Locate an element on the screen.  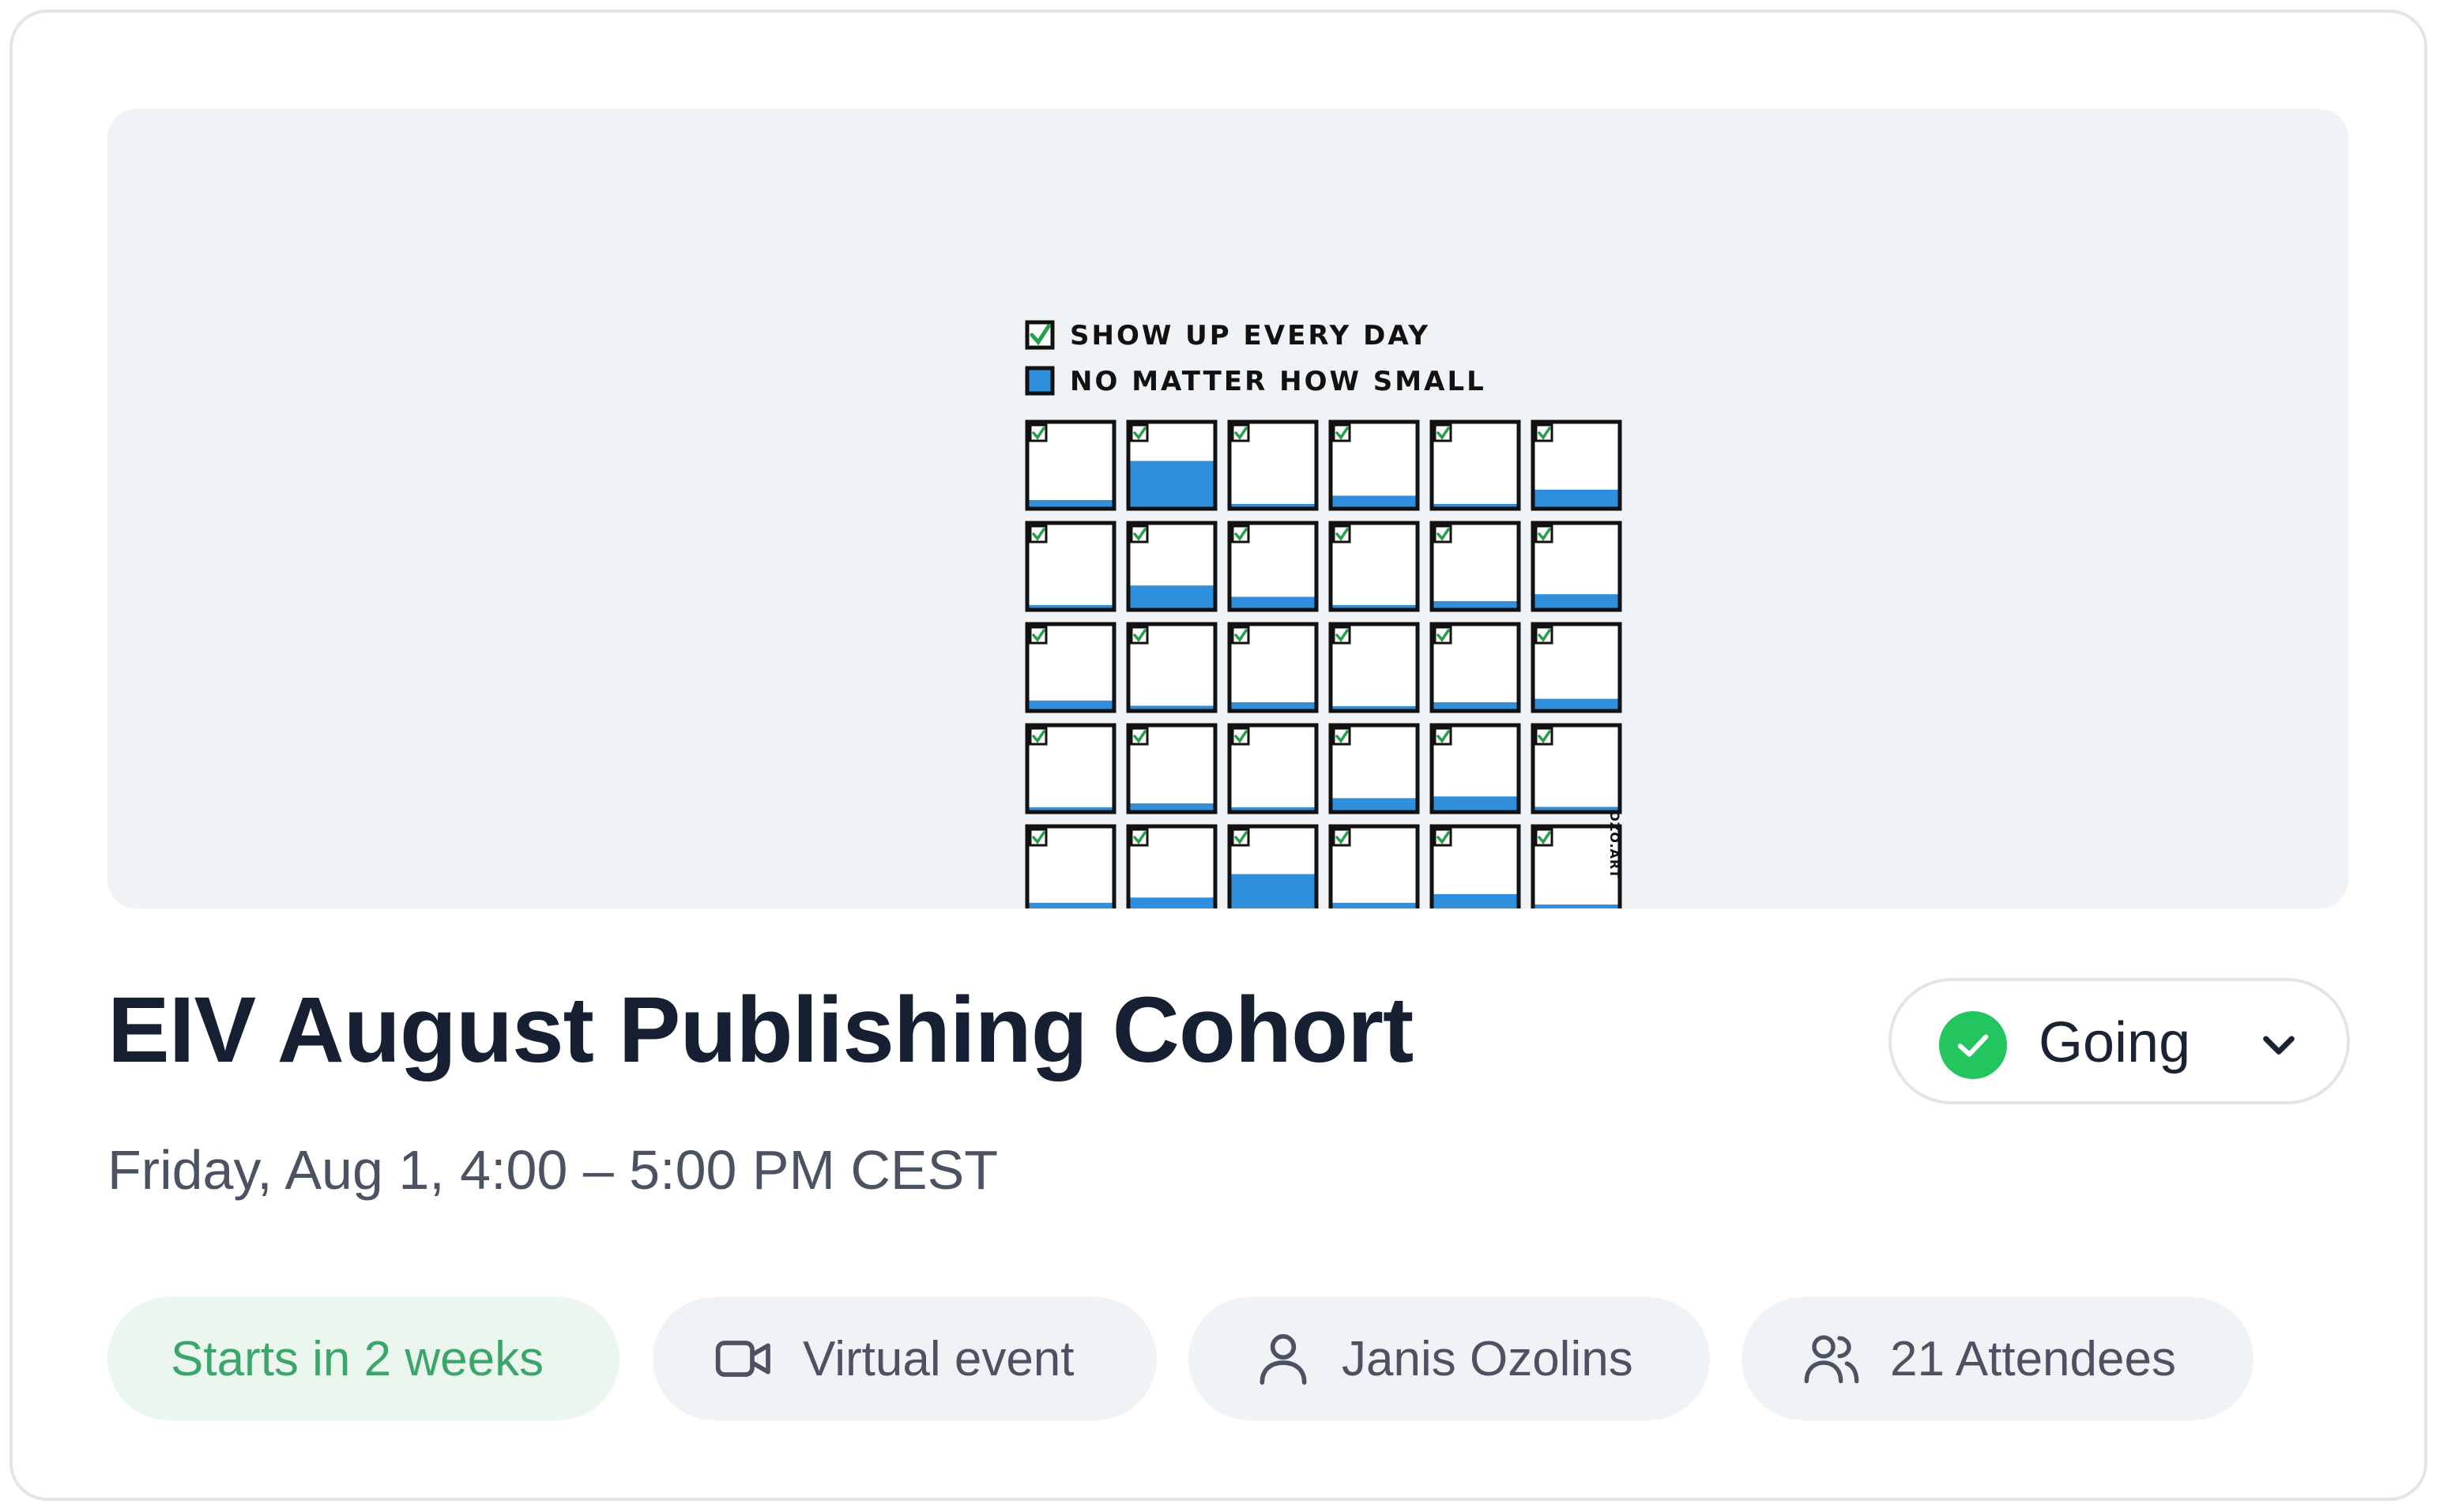
user-icon is located at coordinates (1283, 1358).